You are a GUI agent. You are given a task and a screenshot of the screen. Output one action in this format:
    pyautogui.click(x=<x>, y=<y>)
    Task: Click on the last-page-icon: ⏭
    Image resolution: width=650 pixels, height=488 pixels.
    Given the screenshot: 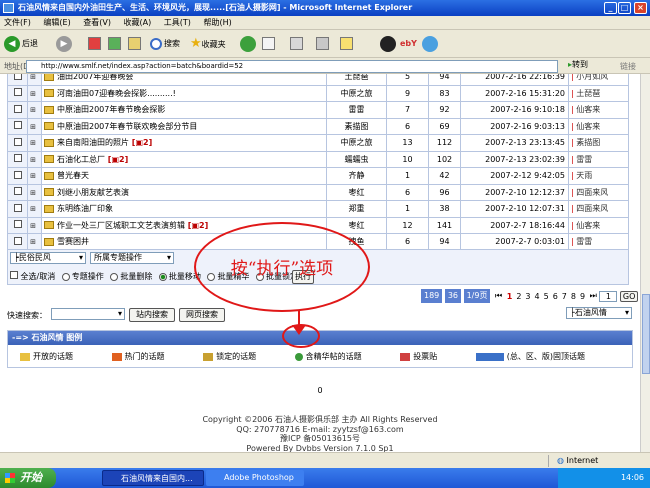 What is the action you would take?
    pyautogui.click(x=593, y=296)
    